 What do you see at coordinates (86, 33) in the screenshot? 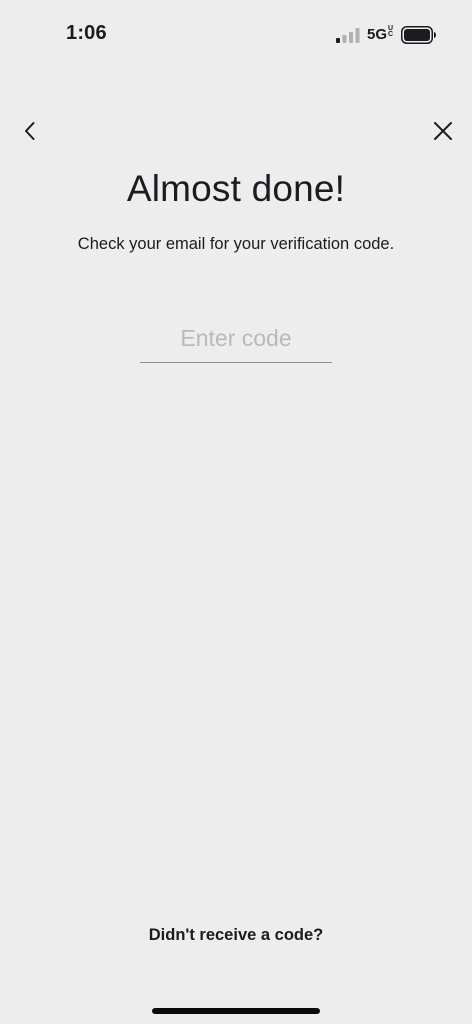
I see `status-time: 1:06` at bounding box center [86, 33].